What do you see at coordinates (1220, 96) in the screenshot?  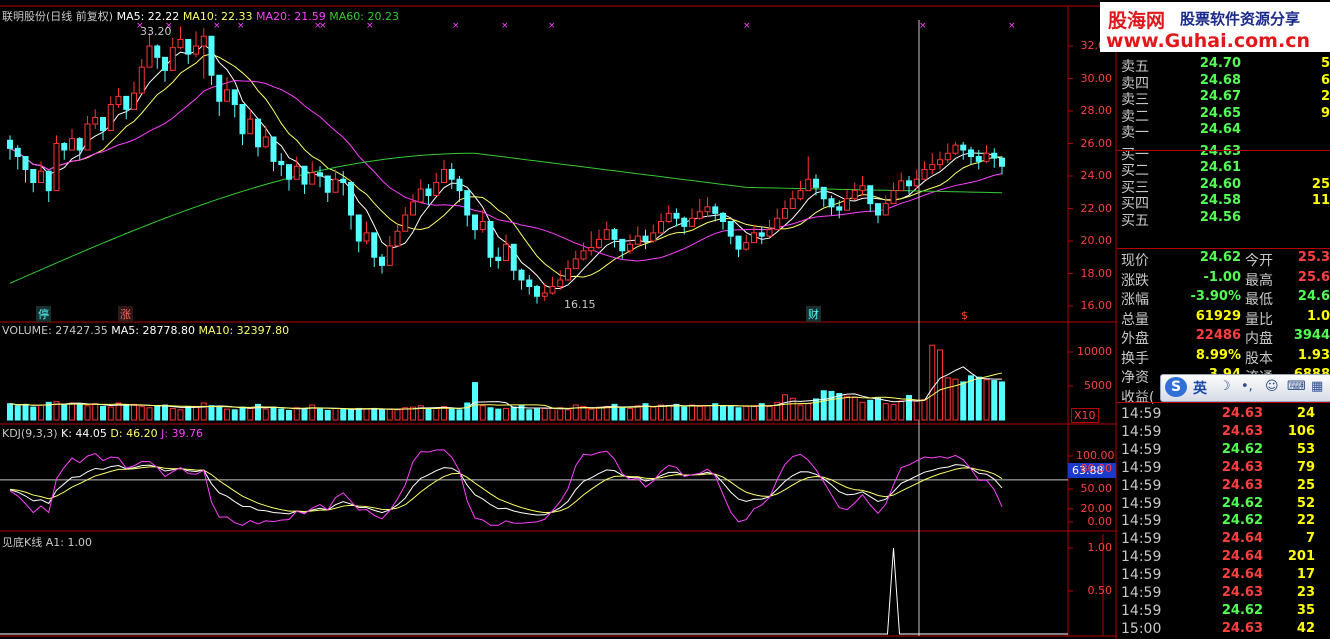 I see `sell-price: 24.67` at bounding box center [1220, 96].